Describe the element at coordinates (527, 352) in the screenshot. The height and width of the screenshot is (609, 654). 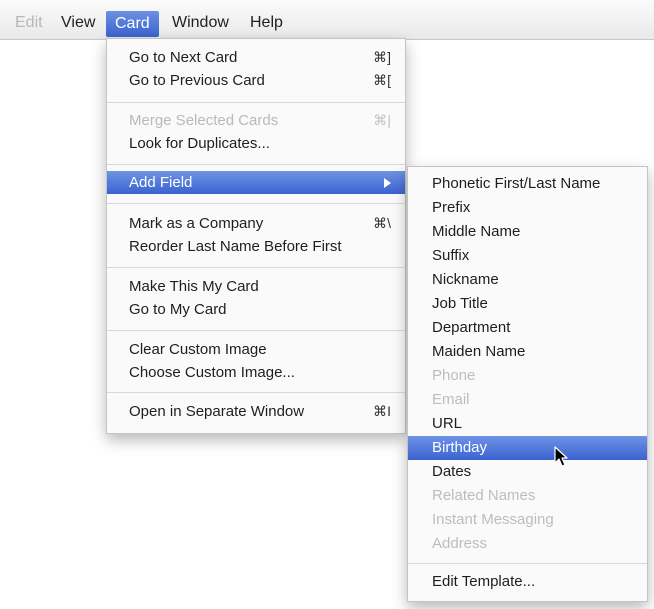
I see `submenu-item-maiden-name: Maiden Name` at that location.